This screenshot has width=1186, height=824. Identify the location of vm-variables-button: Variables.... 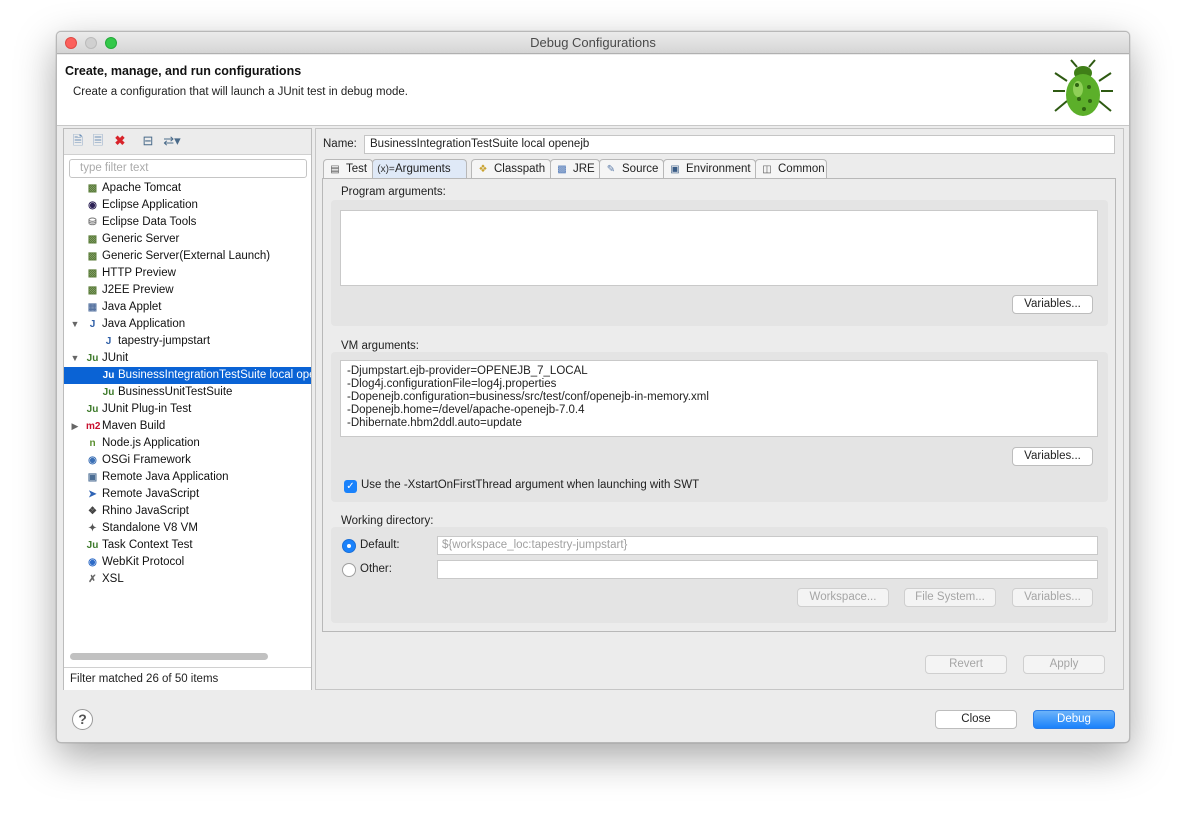
(1052, 456).